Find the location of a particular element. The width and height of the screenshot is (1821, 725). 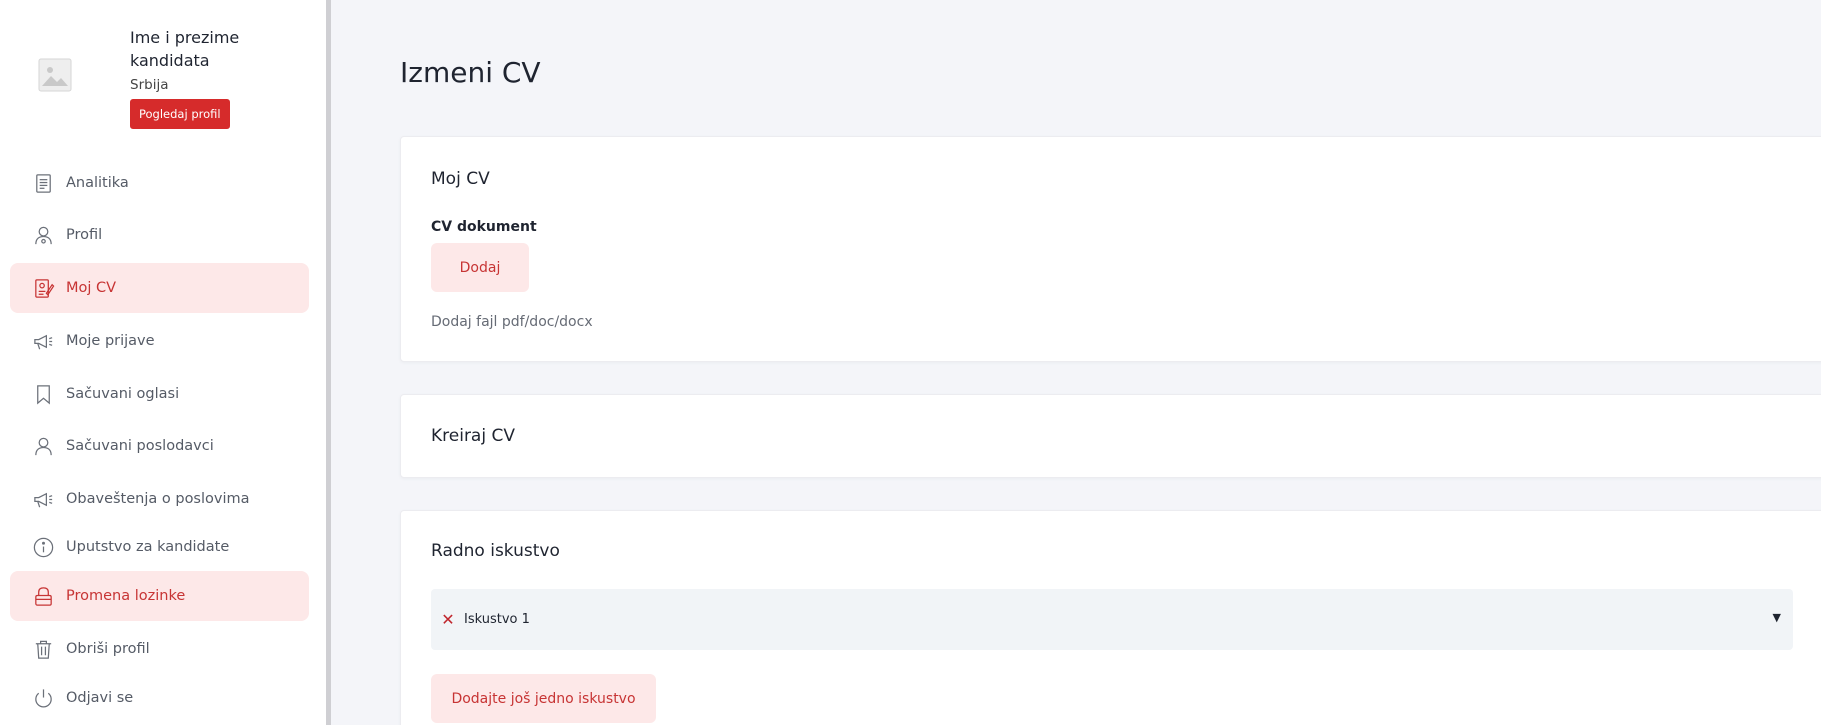

sidebar-item-label: Obriši profil is located at coordinates (108, 649).